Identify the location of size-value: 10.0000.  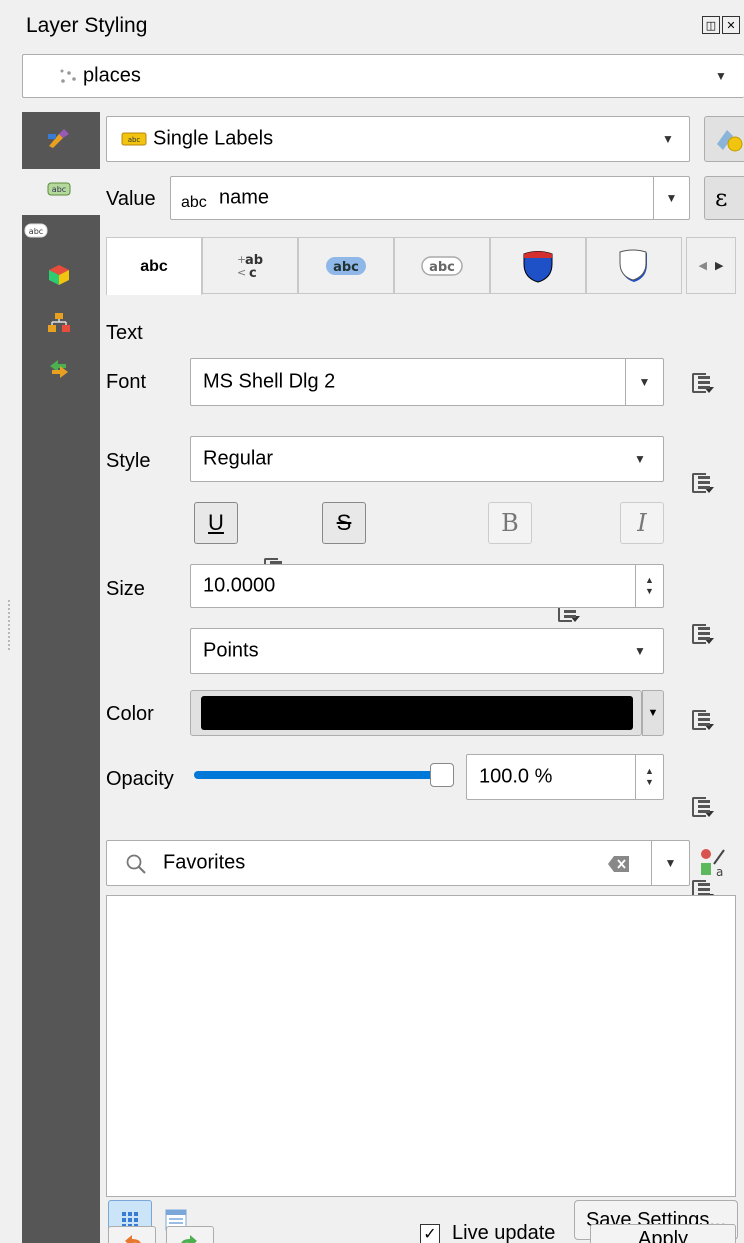
(239, 585).